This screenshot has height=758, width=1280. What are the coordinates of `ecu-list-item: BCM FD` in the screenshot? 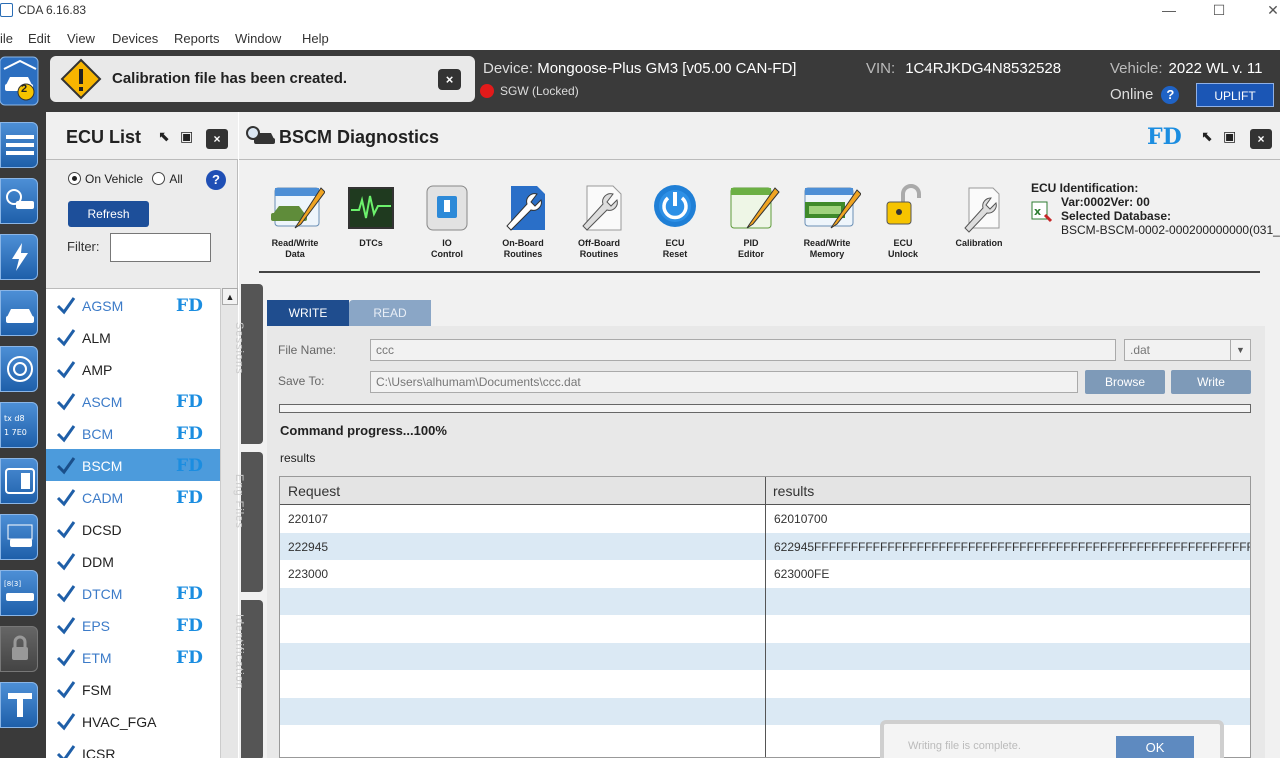 It's located at (133, 433).